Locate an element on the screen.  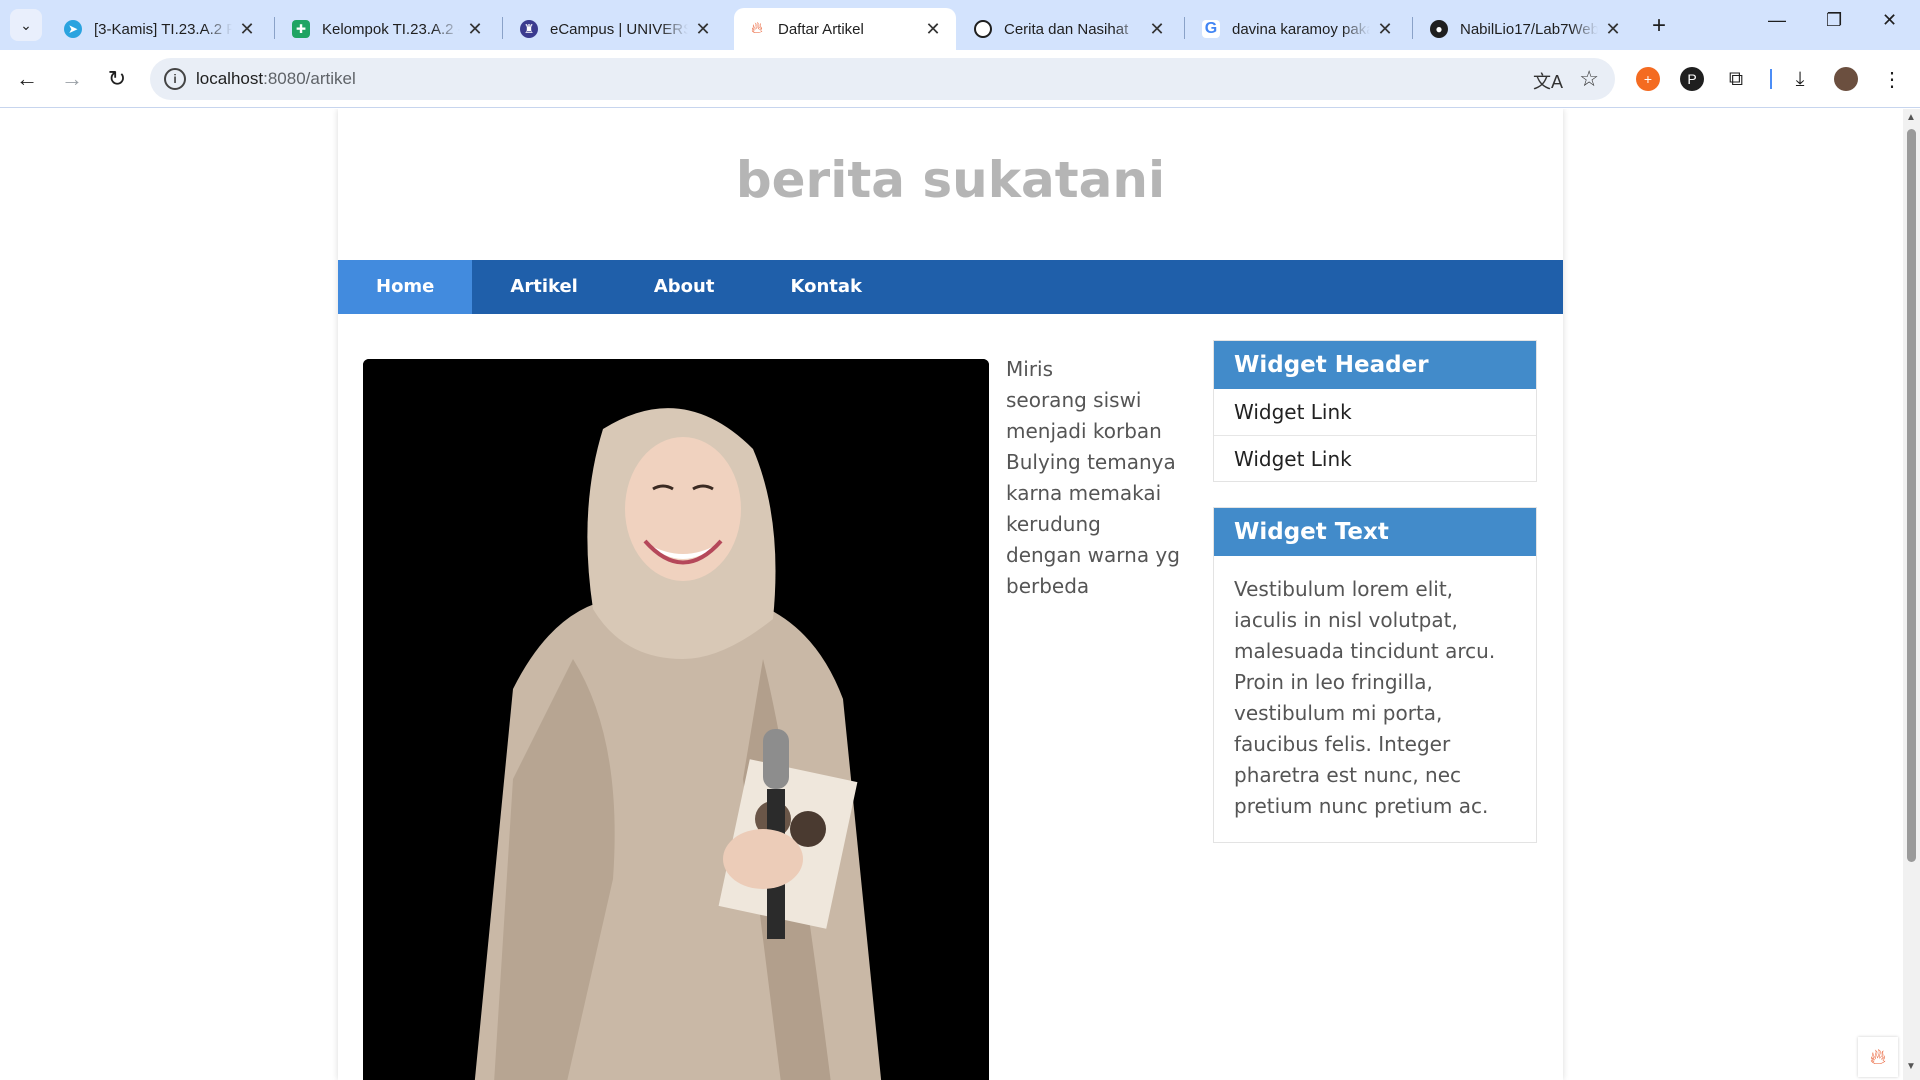
widget-text-header: Widget Text is located at coordinates (1375, 532).